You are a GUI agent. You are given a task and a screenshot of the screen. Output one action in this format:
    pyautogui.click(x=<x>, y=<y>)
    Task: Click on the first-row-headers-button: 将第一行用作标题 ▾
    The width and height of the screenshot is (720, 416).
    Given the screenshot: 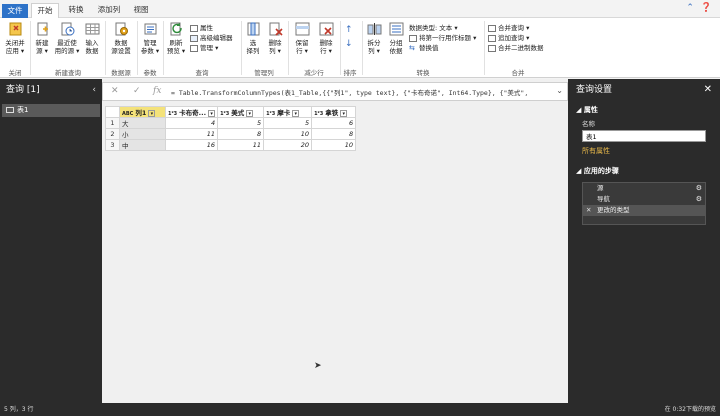 What is the action you would take?
    pyautogui.click(x=442, y=38)
    